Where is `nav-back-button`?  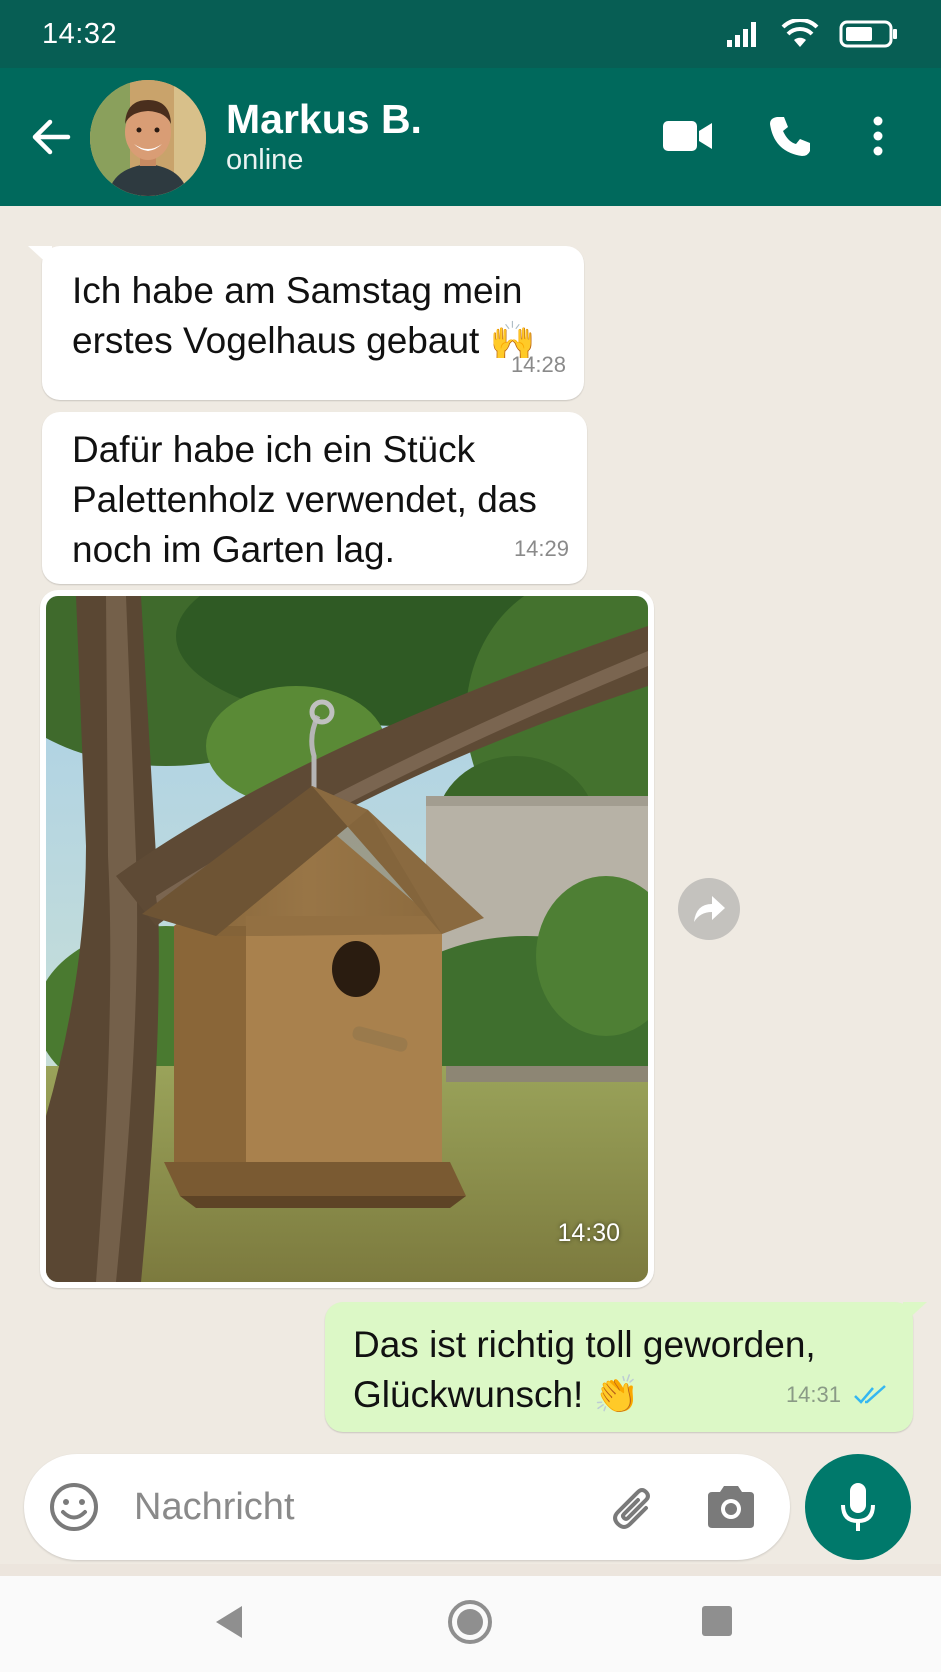 nav-back-button is located at coordinates (230, 1622).